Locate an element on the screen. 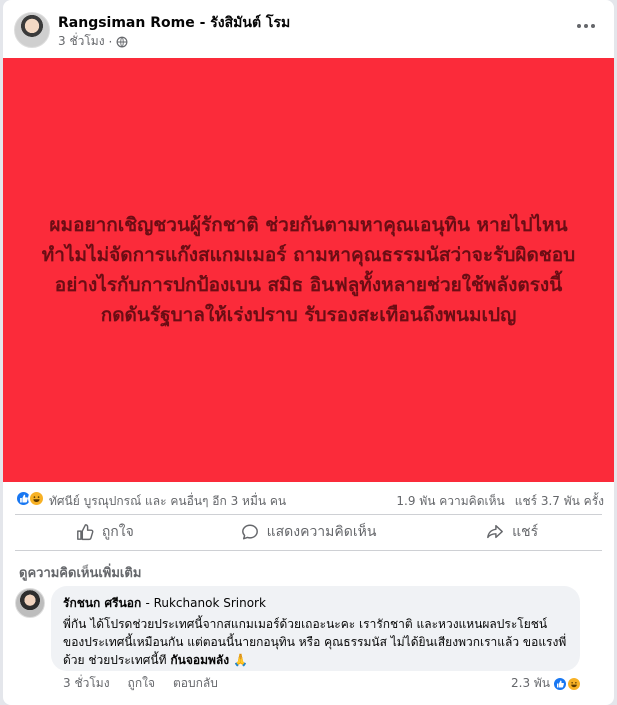  post-time: 3 ชั่วโมง is located at coordinates (81, 41).